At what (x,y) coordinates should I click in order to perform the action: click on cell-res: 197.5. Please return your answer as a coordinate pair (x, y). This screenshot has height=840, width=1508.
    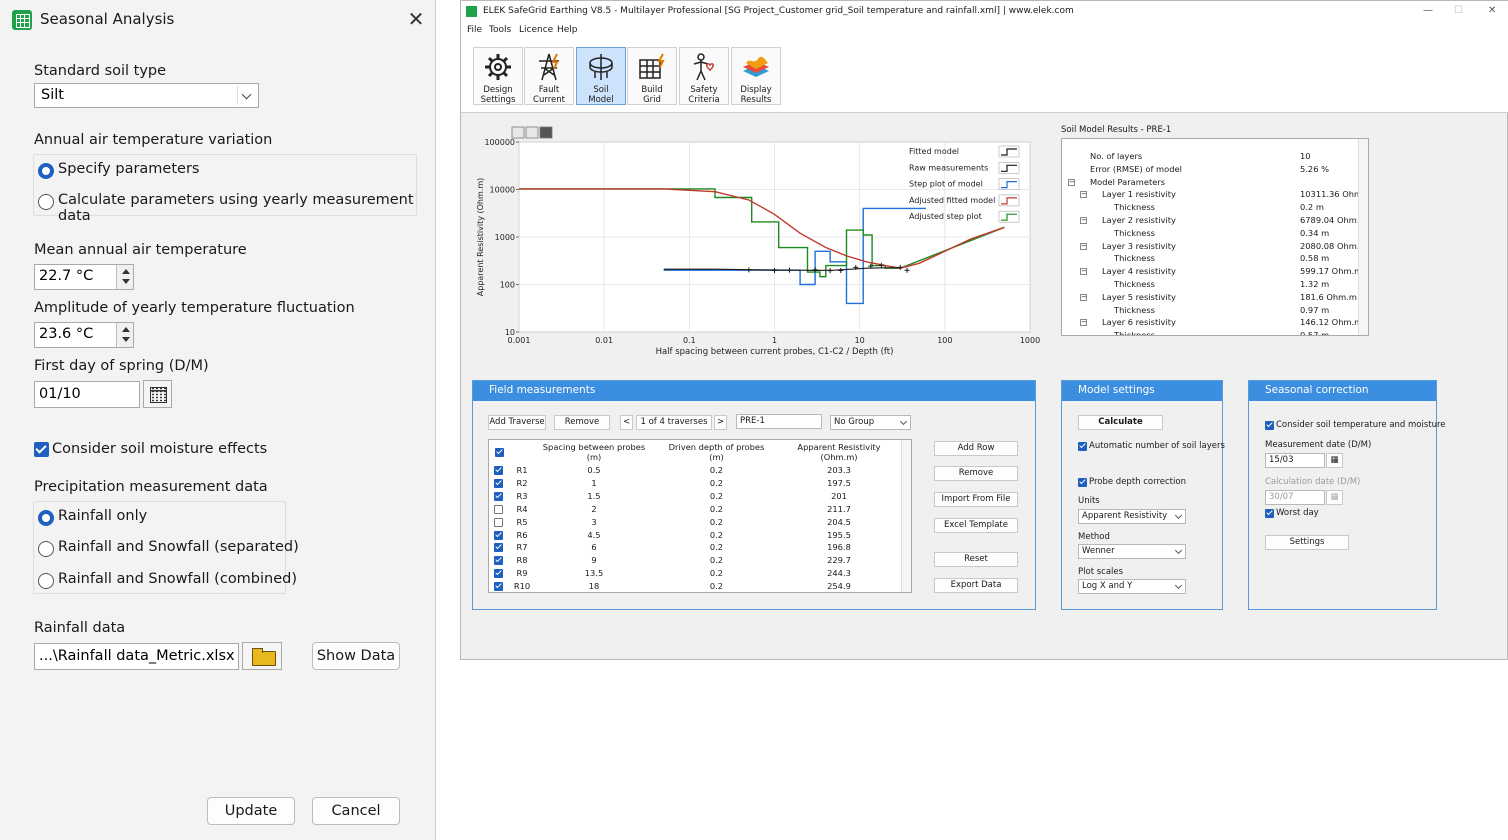
    Looking at the image, I should click on (839, 483).